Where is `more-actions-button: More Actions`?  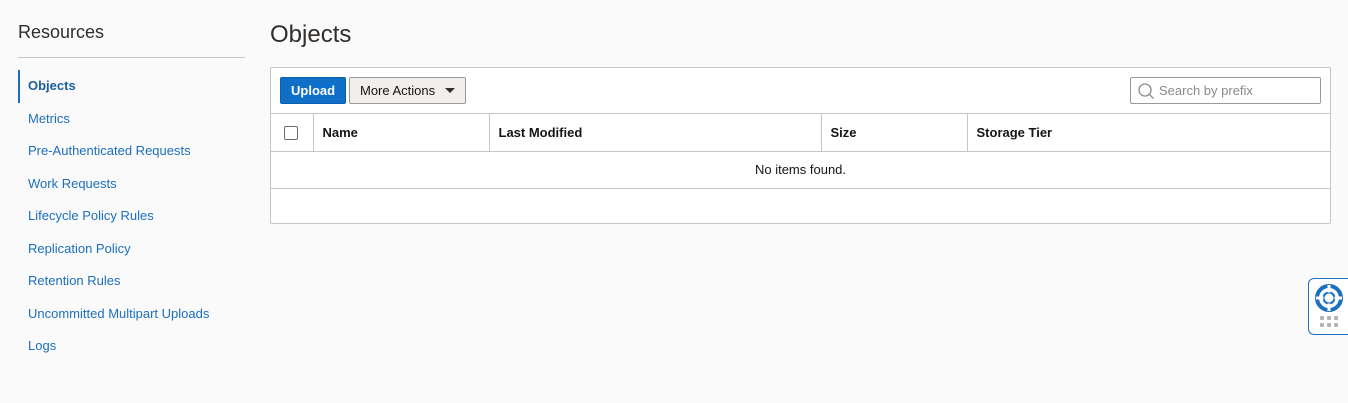 more-actions-button: More Actions is located at coordinates (408, 90).